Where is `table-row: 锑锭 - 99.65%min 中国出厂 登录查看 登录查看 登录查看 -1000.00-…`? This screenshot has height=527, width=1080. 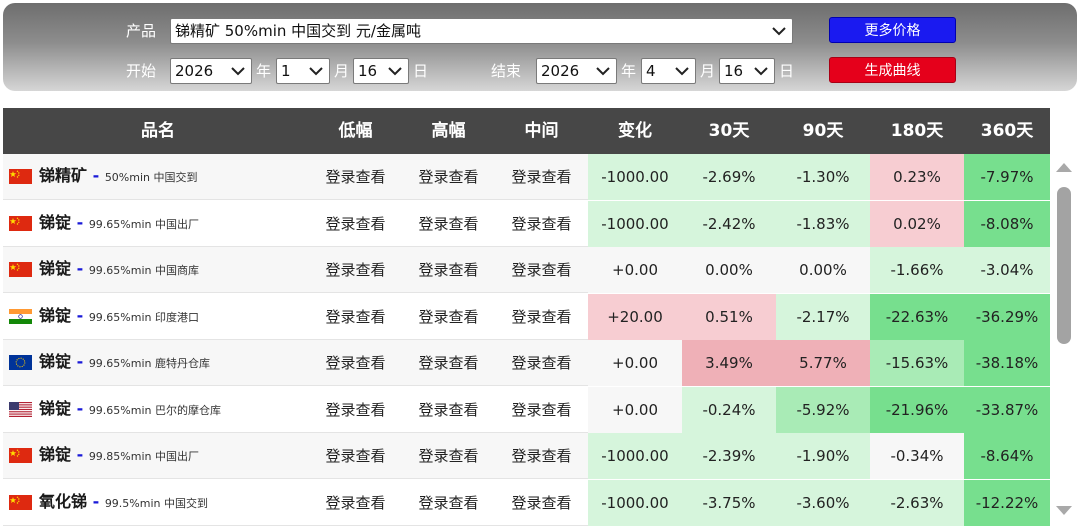
table-row: 锑锭 - 99.65%min 中国出厂 登录查看 登录查看 登录查看 -1000.00-… is located at coordinates (526, 223).